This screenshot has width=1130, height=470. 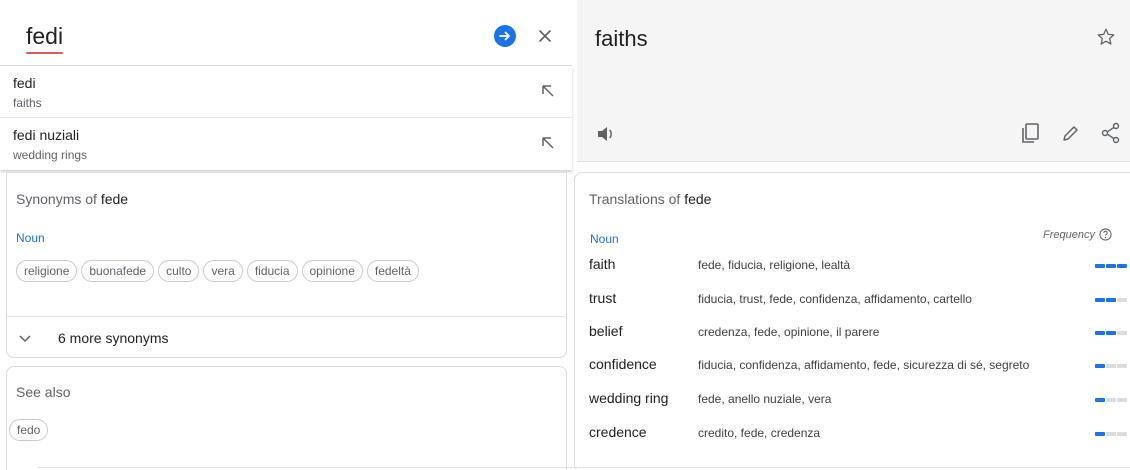 What do you see at coordinates (635, 199) in the screenshot?
I see `translations-title-prefix: Translations of` at bounding box center [635, 199].